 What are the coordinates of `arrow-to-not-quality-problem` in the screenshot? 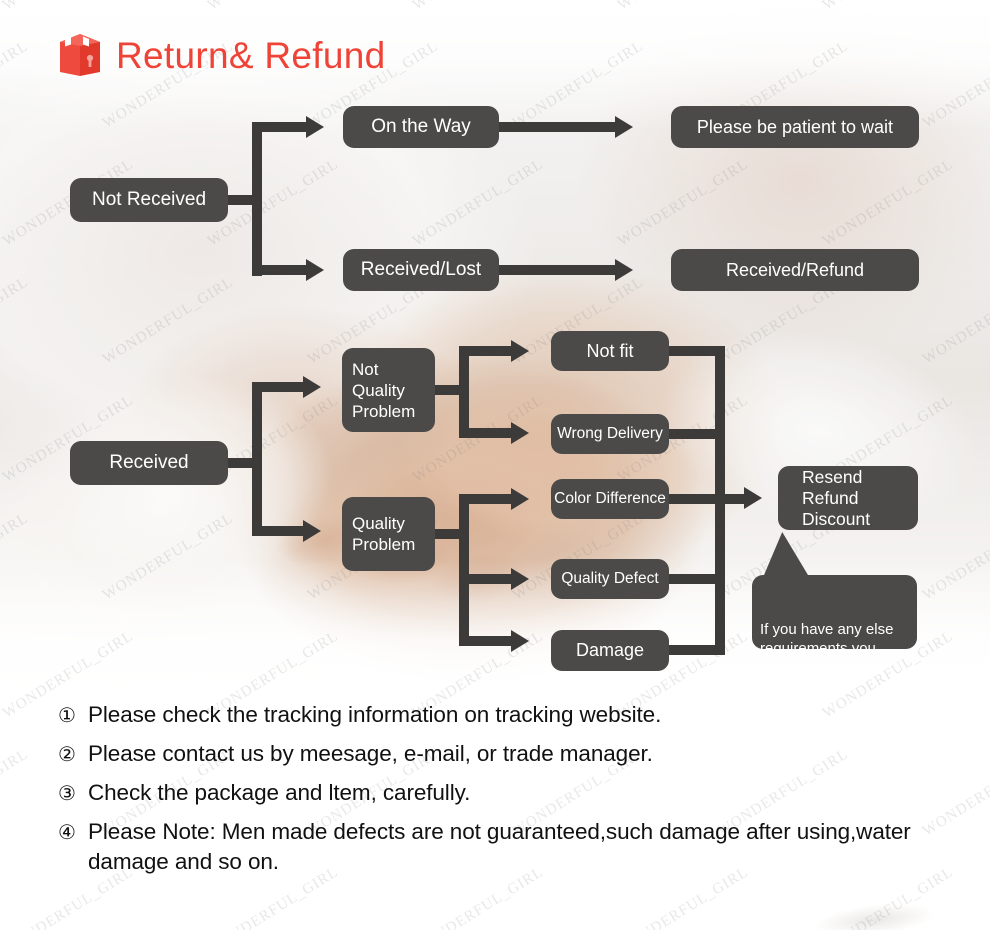 It's located at (312, 387).